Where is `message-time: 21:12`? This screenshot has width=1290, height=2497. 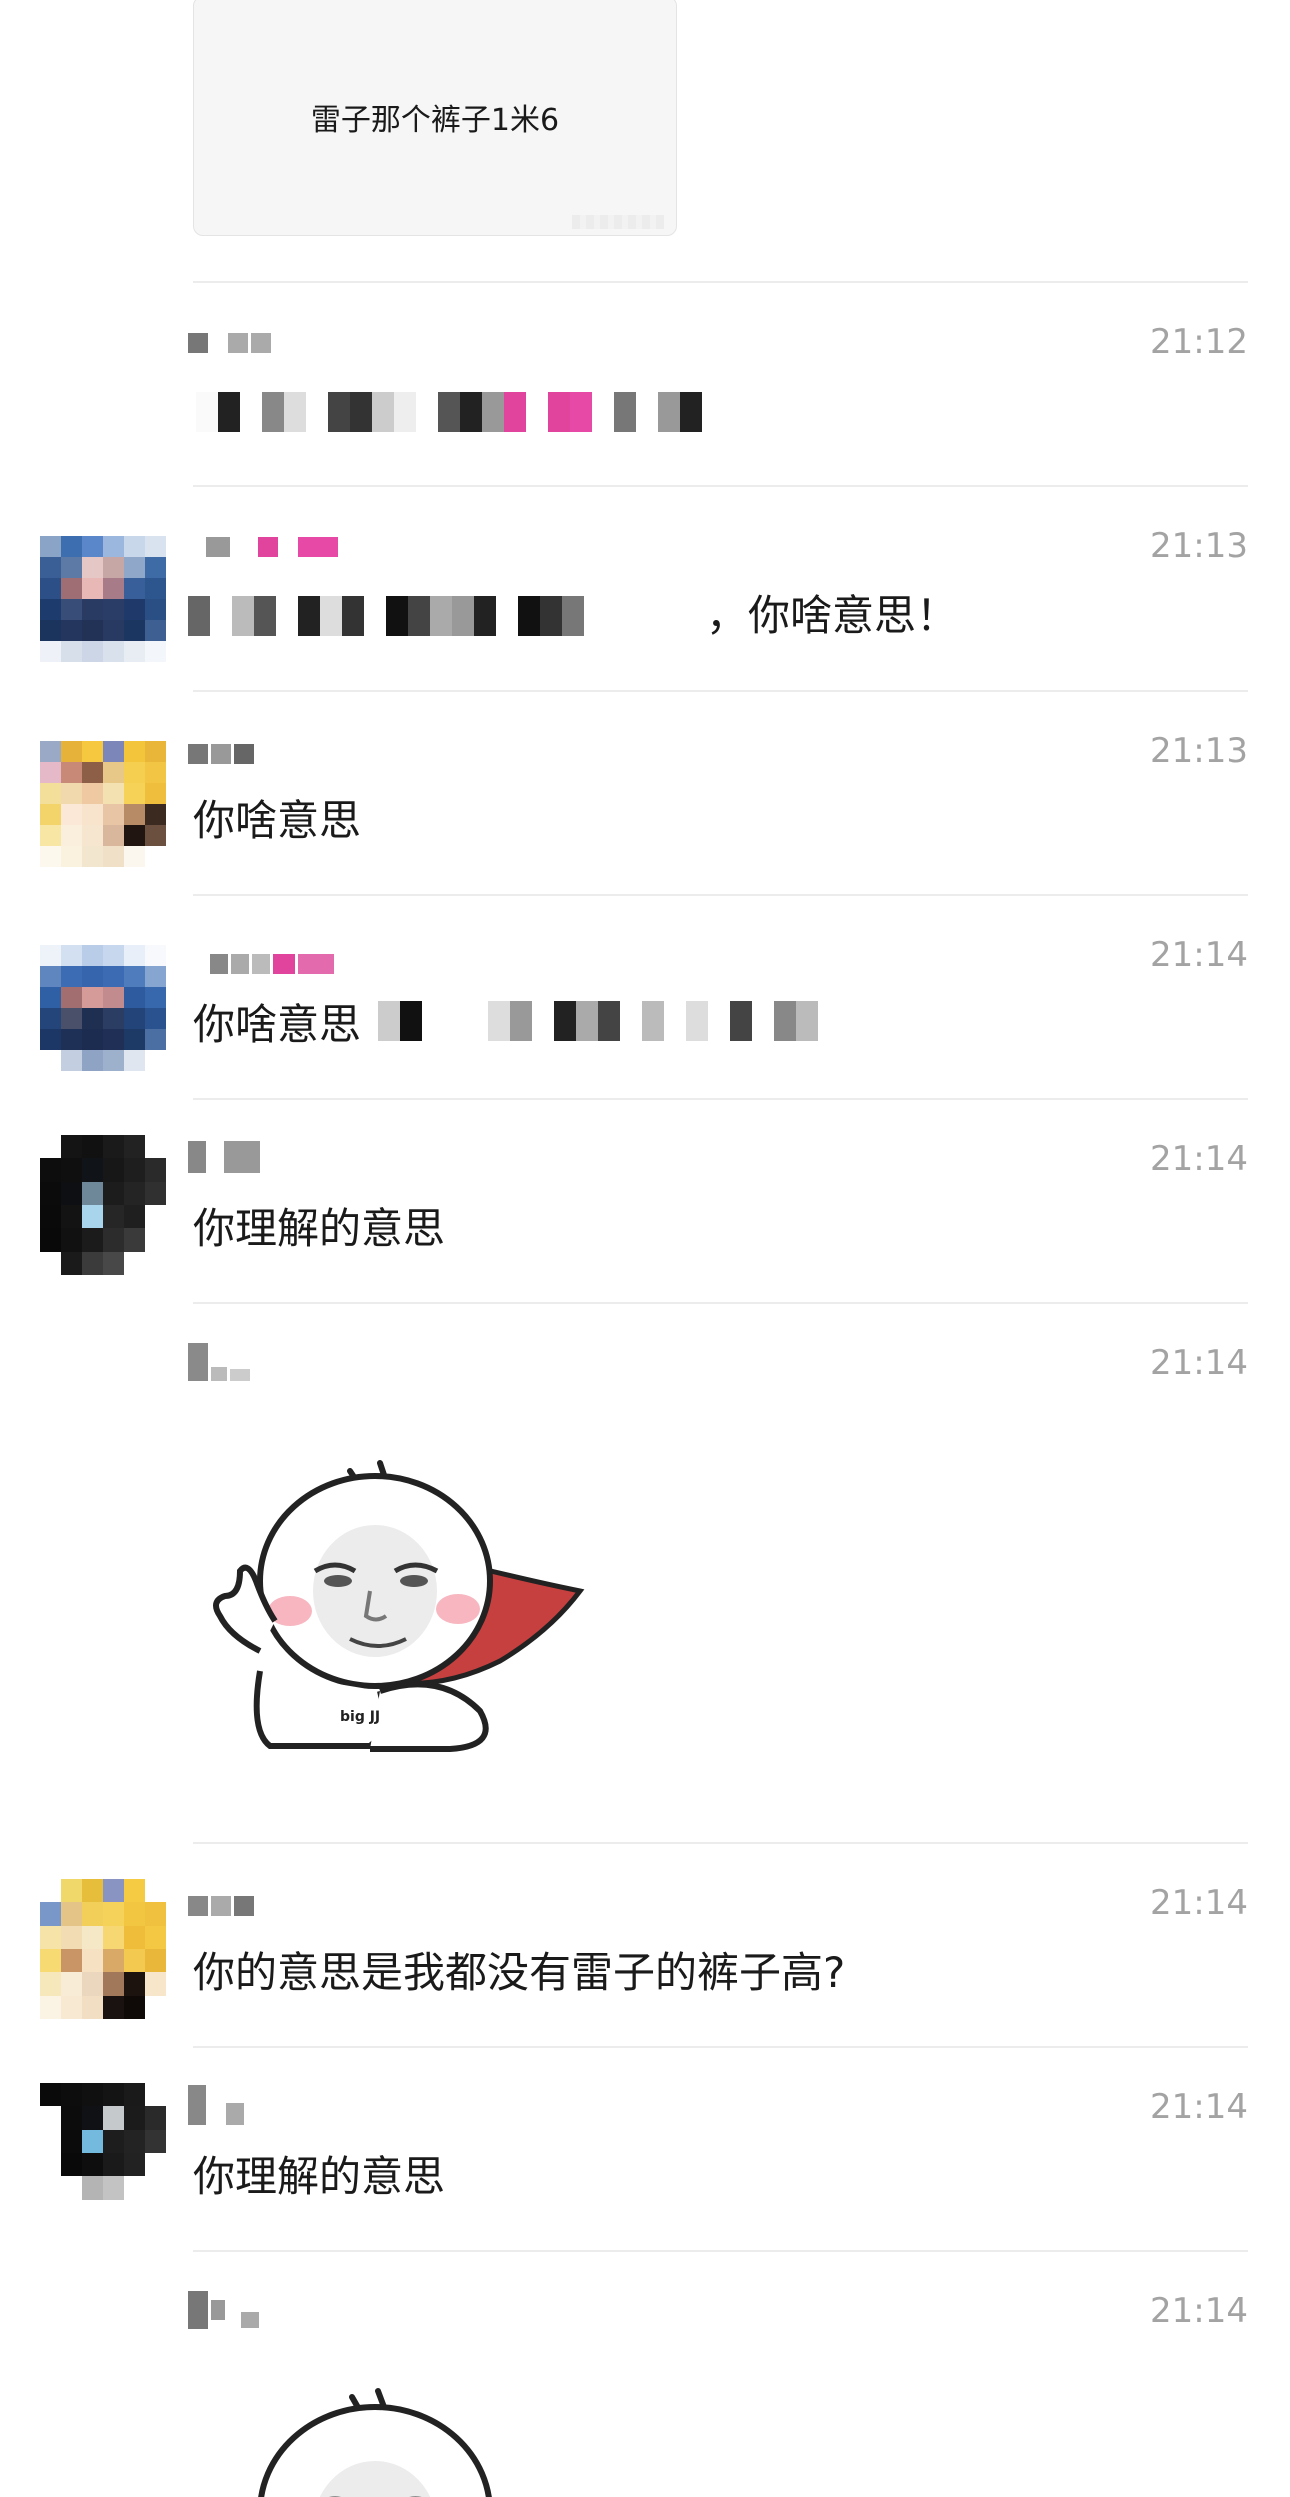 message-time: 21:12 is located at coordinates (1199, 342).